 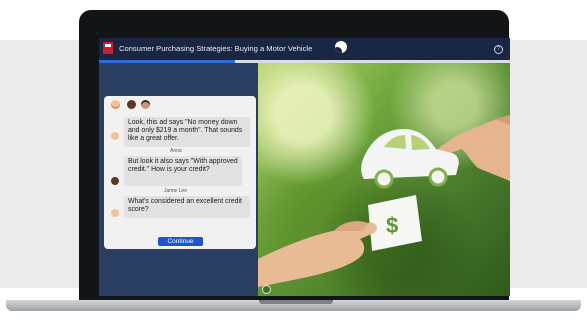 I want to click on car-icon, so click(x=410, y=159).